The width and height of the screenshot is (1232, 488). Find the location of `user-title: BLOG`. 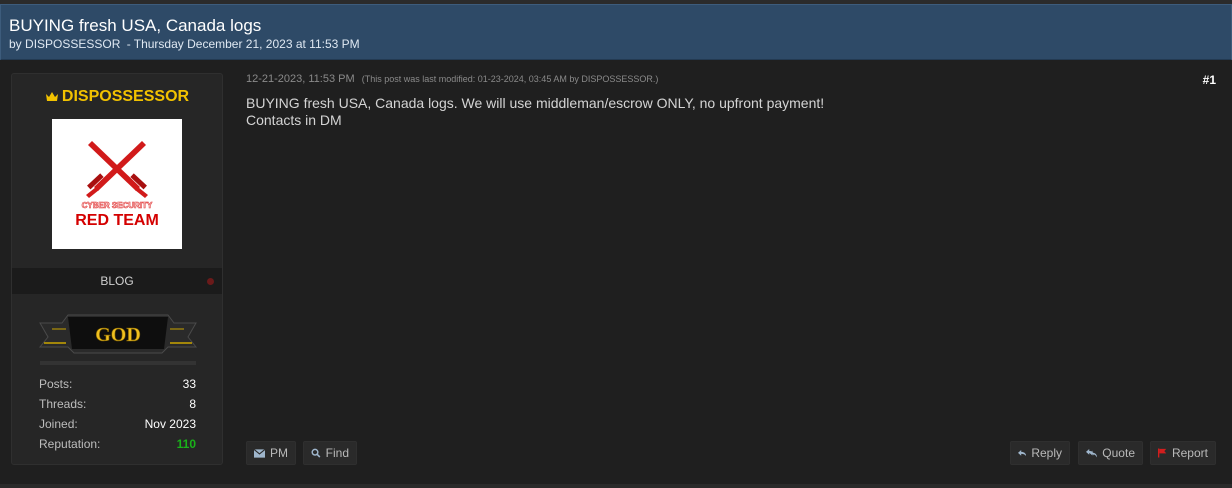

user-title: BLOG is located at coordinates (117, 281).